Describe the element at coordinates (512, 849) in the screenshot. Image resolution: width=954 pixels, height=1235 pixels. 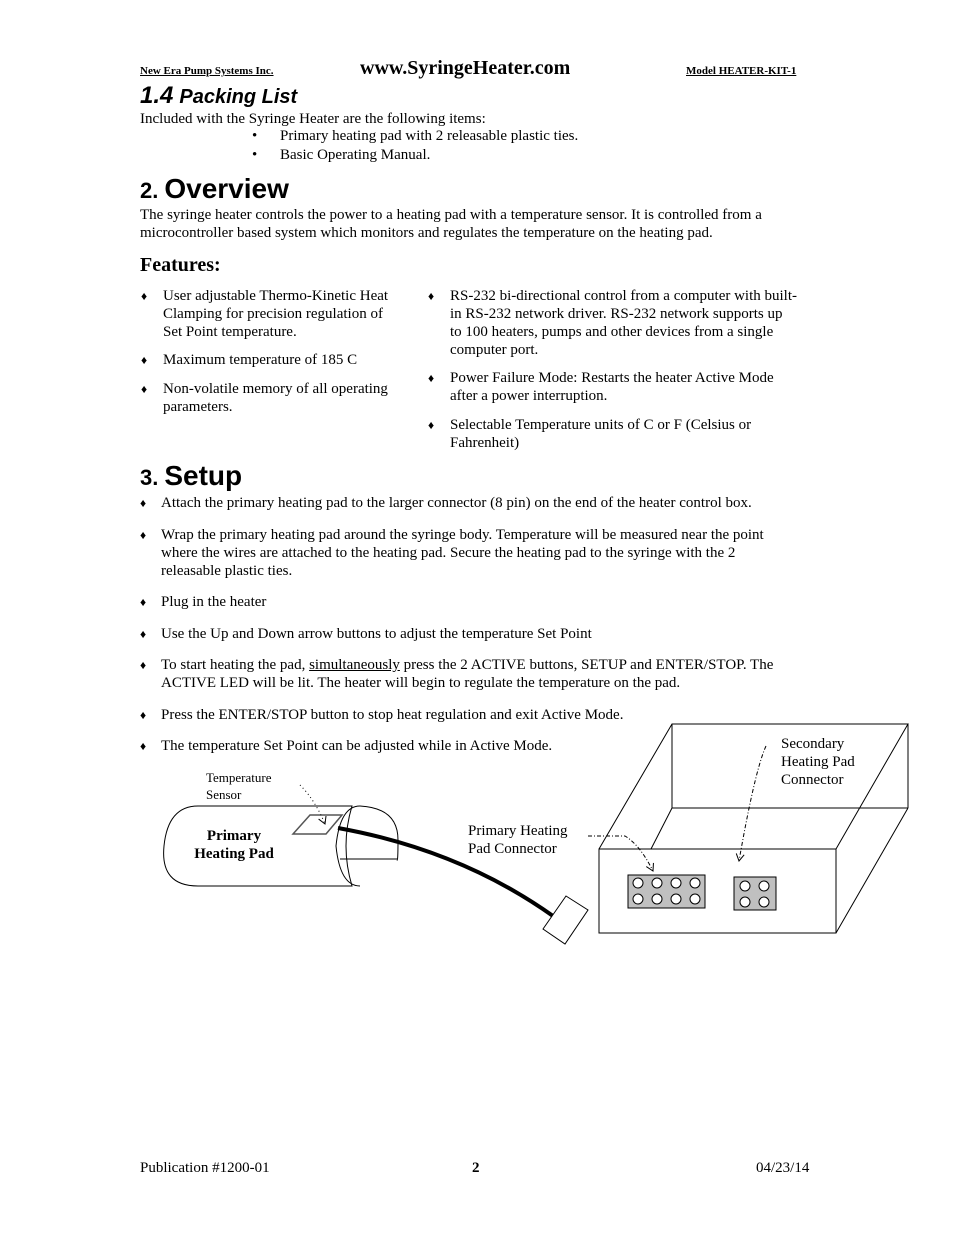
I see `label-line: Pad Connector` at that location.